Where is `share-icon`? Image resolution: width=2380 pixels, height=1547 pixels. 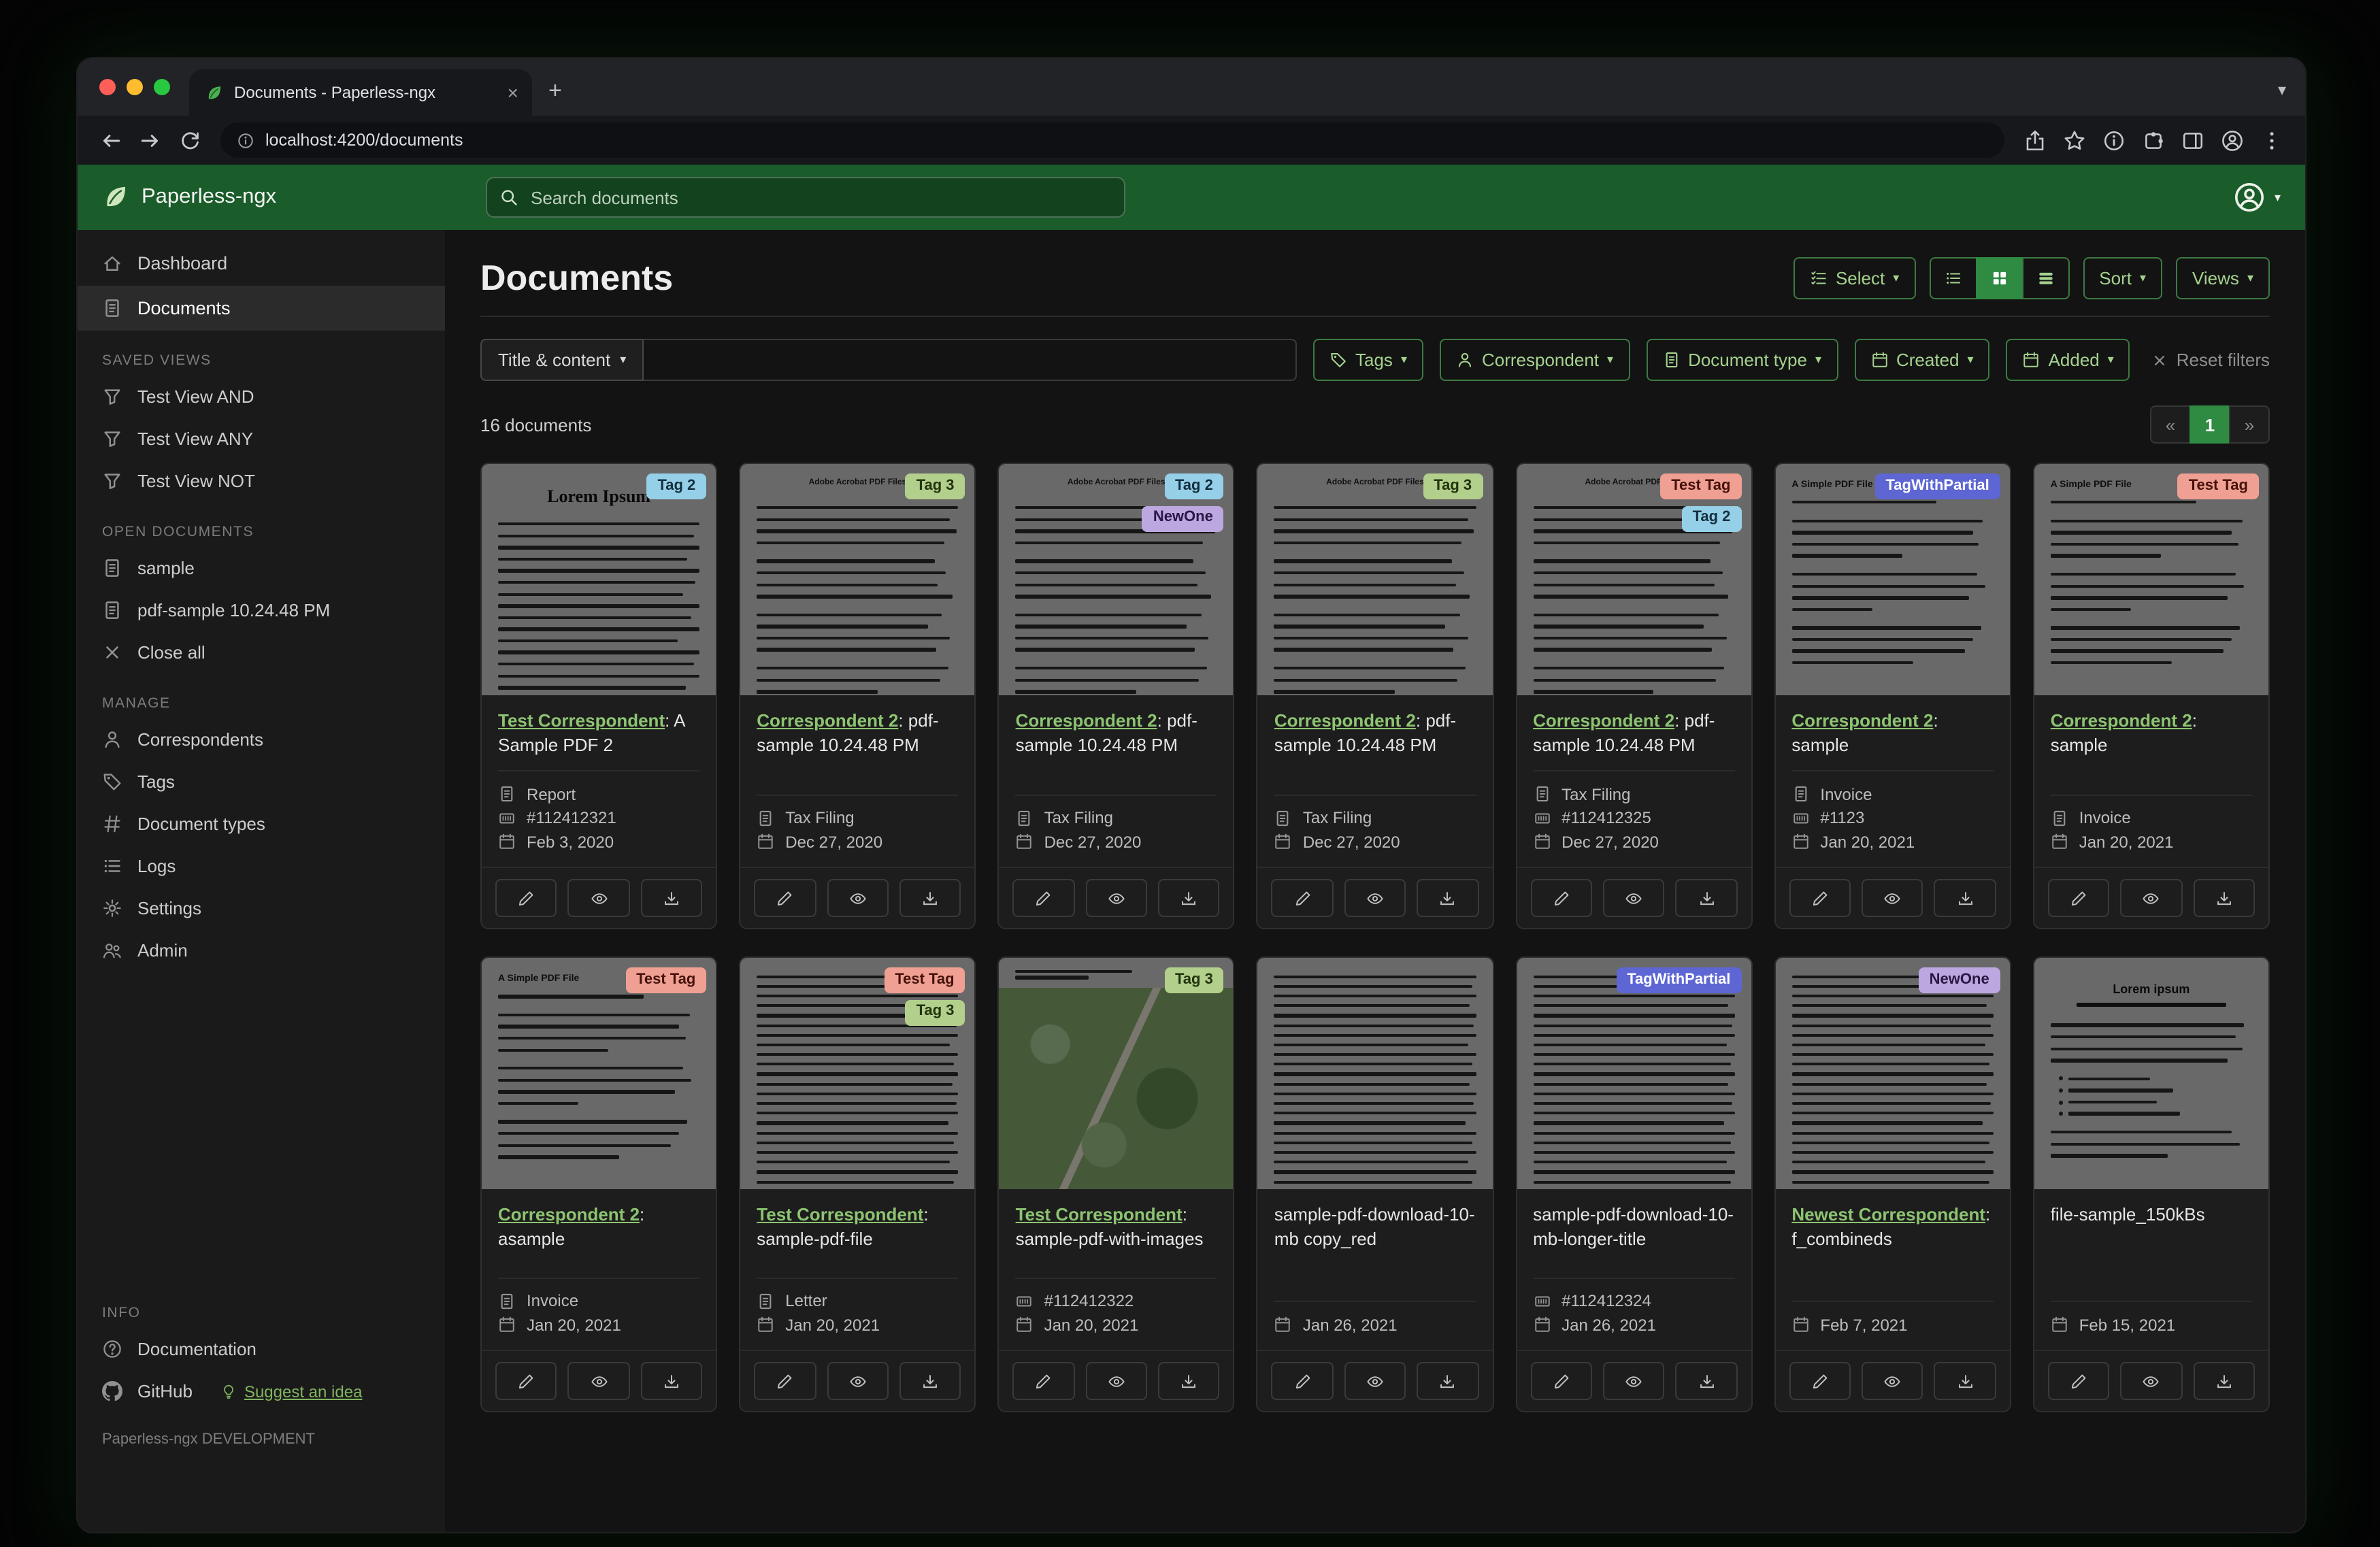 share-icon is located at coordinates (2035, 140).